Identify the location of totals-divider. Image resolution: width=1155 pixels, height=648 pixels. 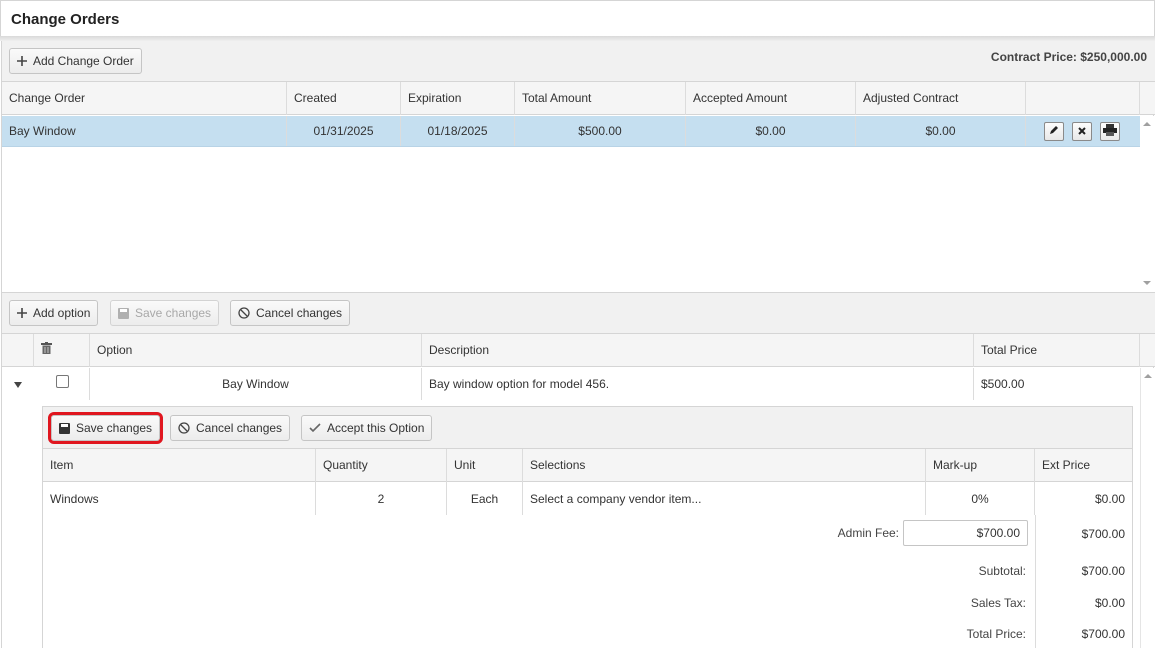
(1035, 581).